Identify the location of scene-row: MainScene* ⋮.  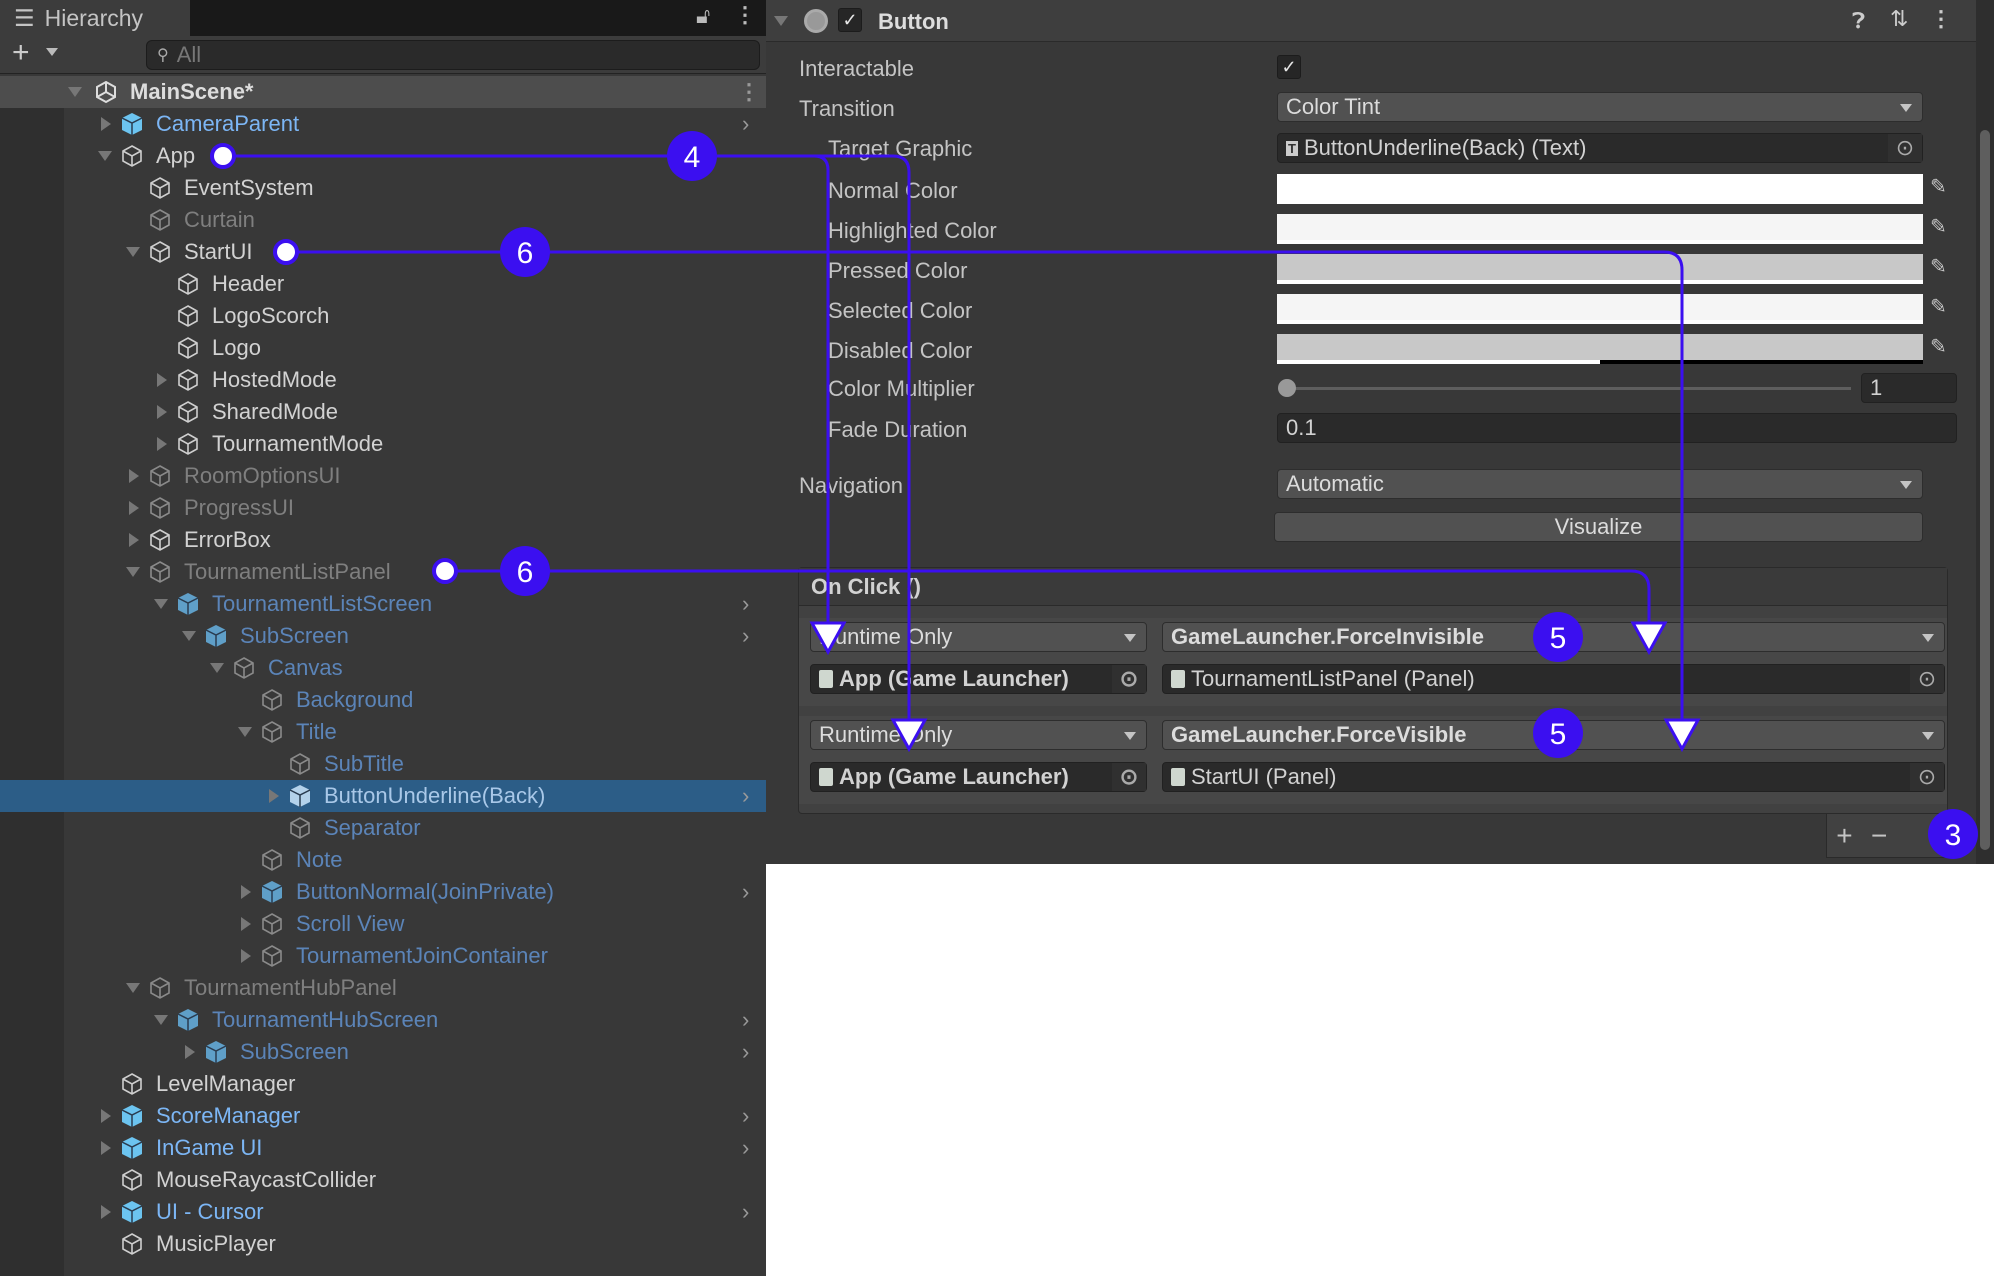
(383, 92).